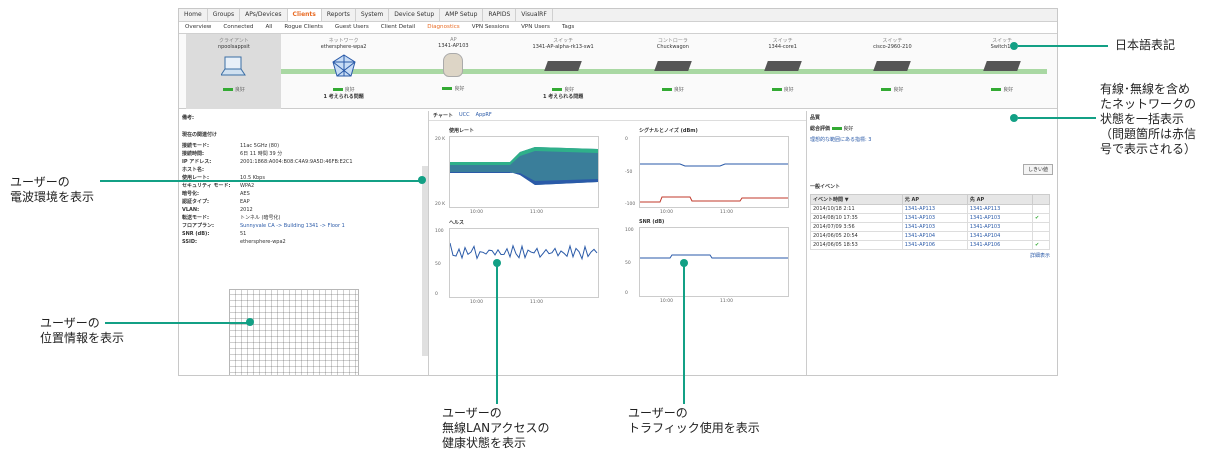  What do you see at coordinates (490, 27) in the screenshot?
I see `subtab-vpn-sessions: VPN Sessions` at bounding box center [490, 27].